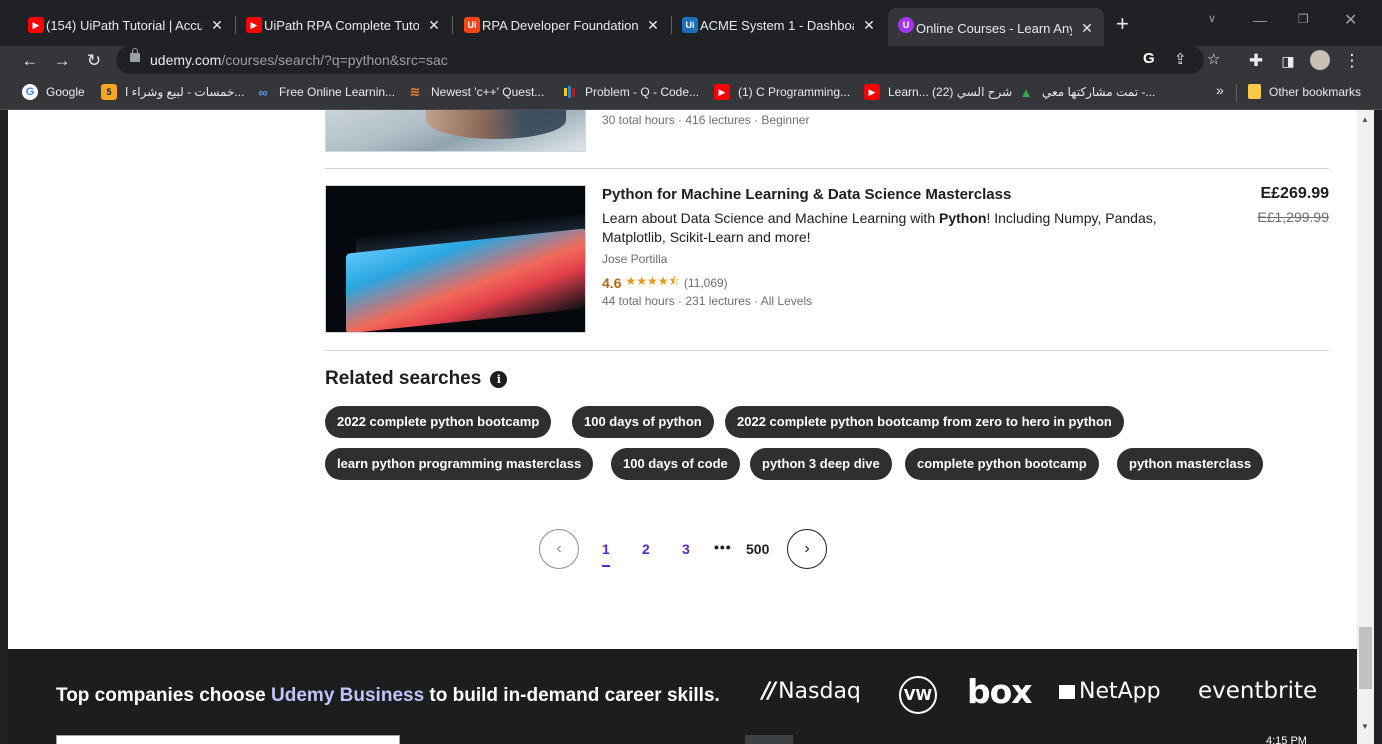 The height and width of the screenshot is (744, 1382). I want to click on scroll-down-icon: ▼, so click(1365, 726).